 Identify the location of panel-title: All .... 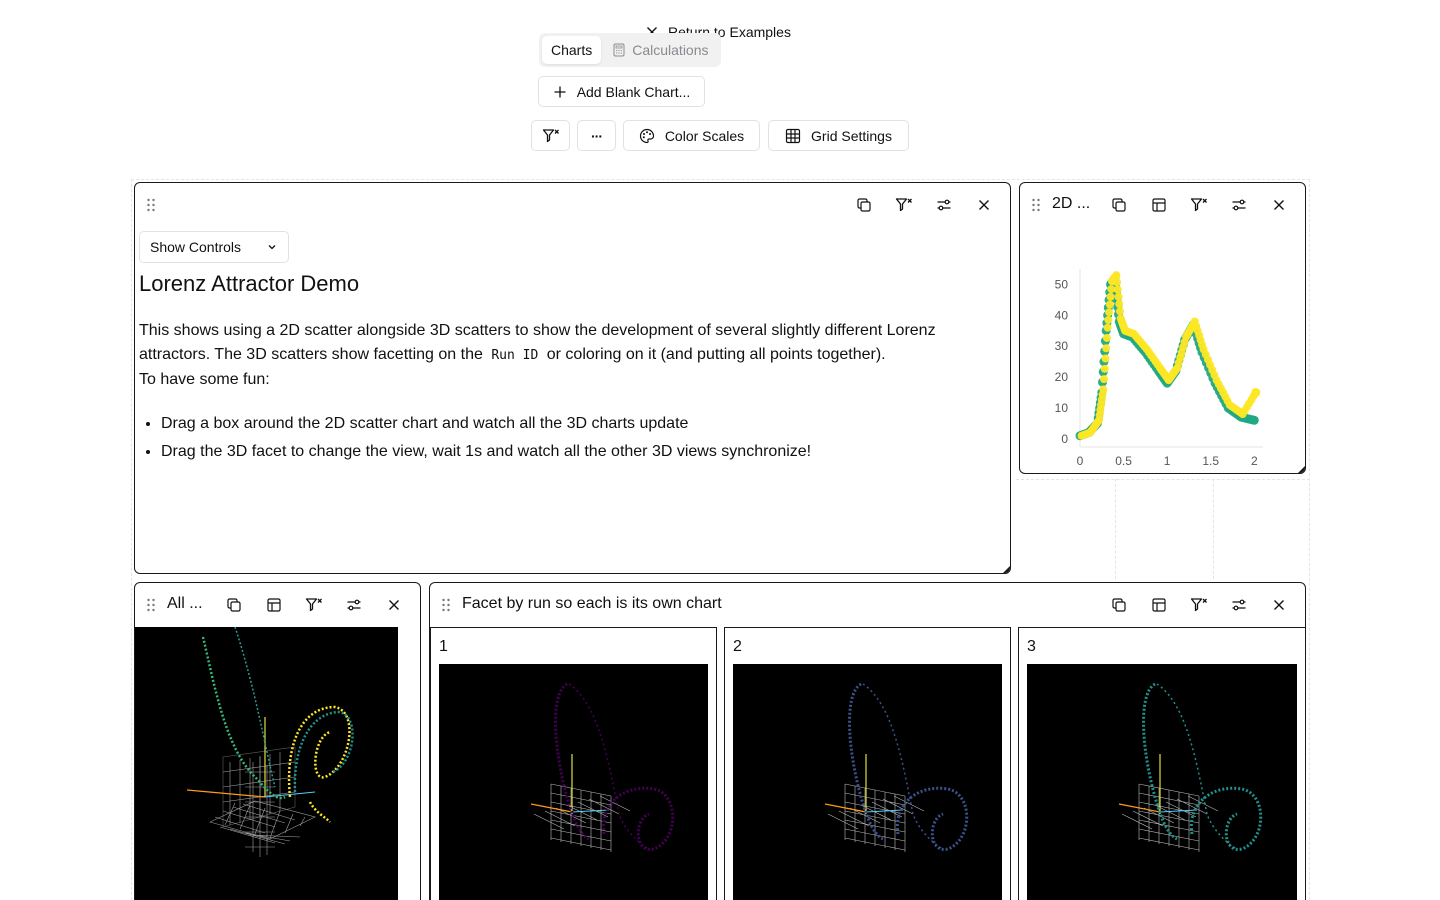
(185, 603).